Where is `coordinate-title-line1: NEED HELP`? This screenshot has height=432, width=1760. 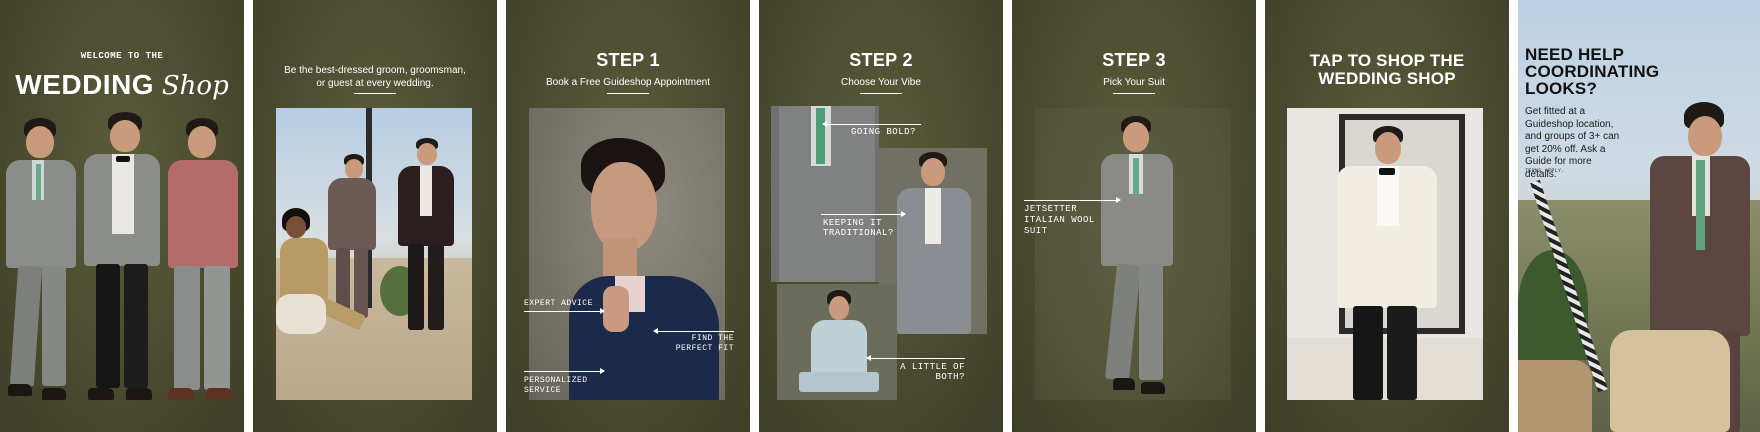
coordinate-title-line1: NEED HELP is located at coordinates (1575, 54).